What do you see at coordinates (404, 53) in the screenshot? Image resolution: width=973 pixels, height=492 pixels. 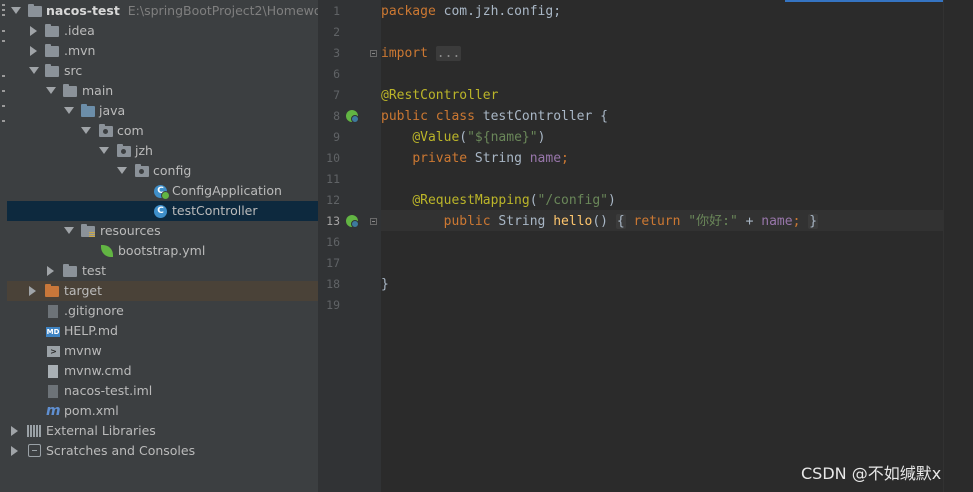 I see `keyword: import` at bounding box center [404, 53].